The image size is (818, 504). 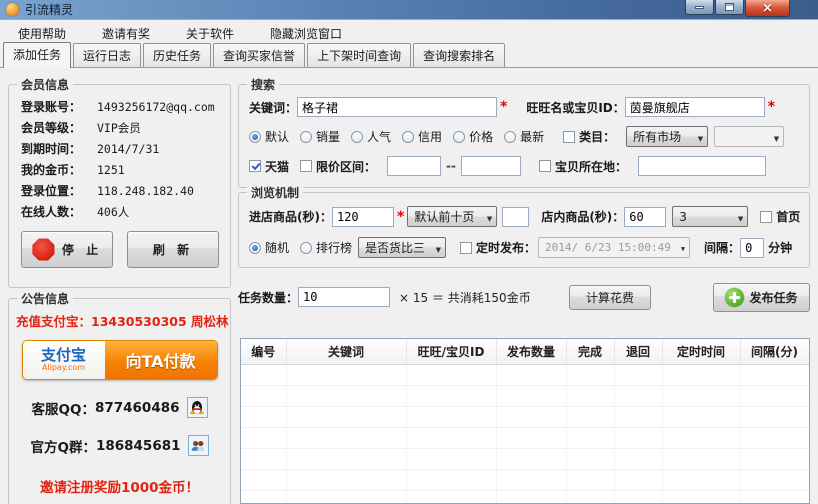 I want to click on refresh-button-label: 刷 新, so click(x=173, y=250).